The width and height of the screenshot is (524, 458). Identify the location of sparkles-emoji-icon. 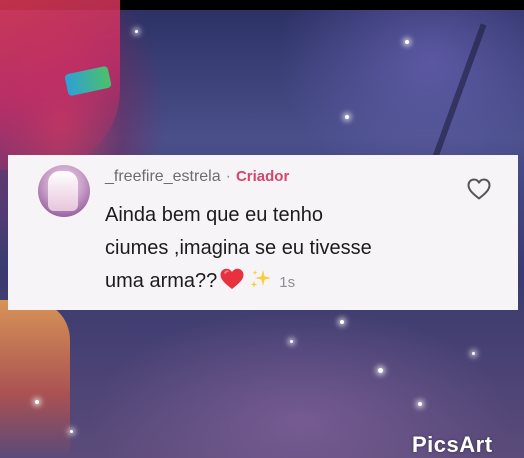
(261, 279).